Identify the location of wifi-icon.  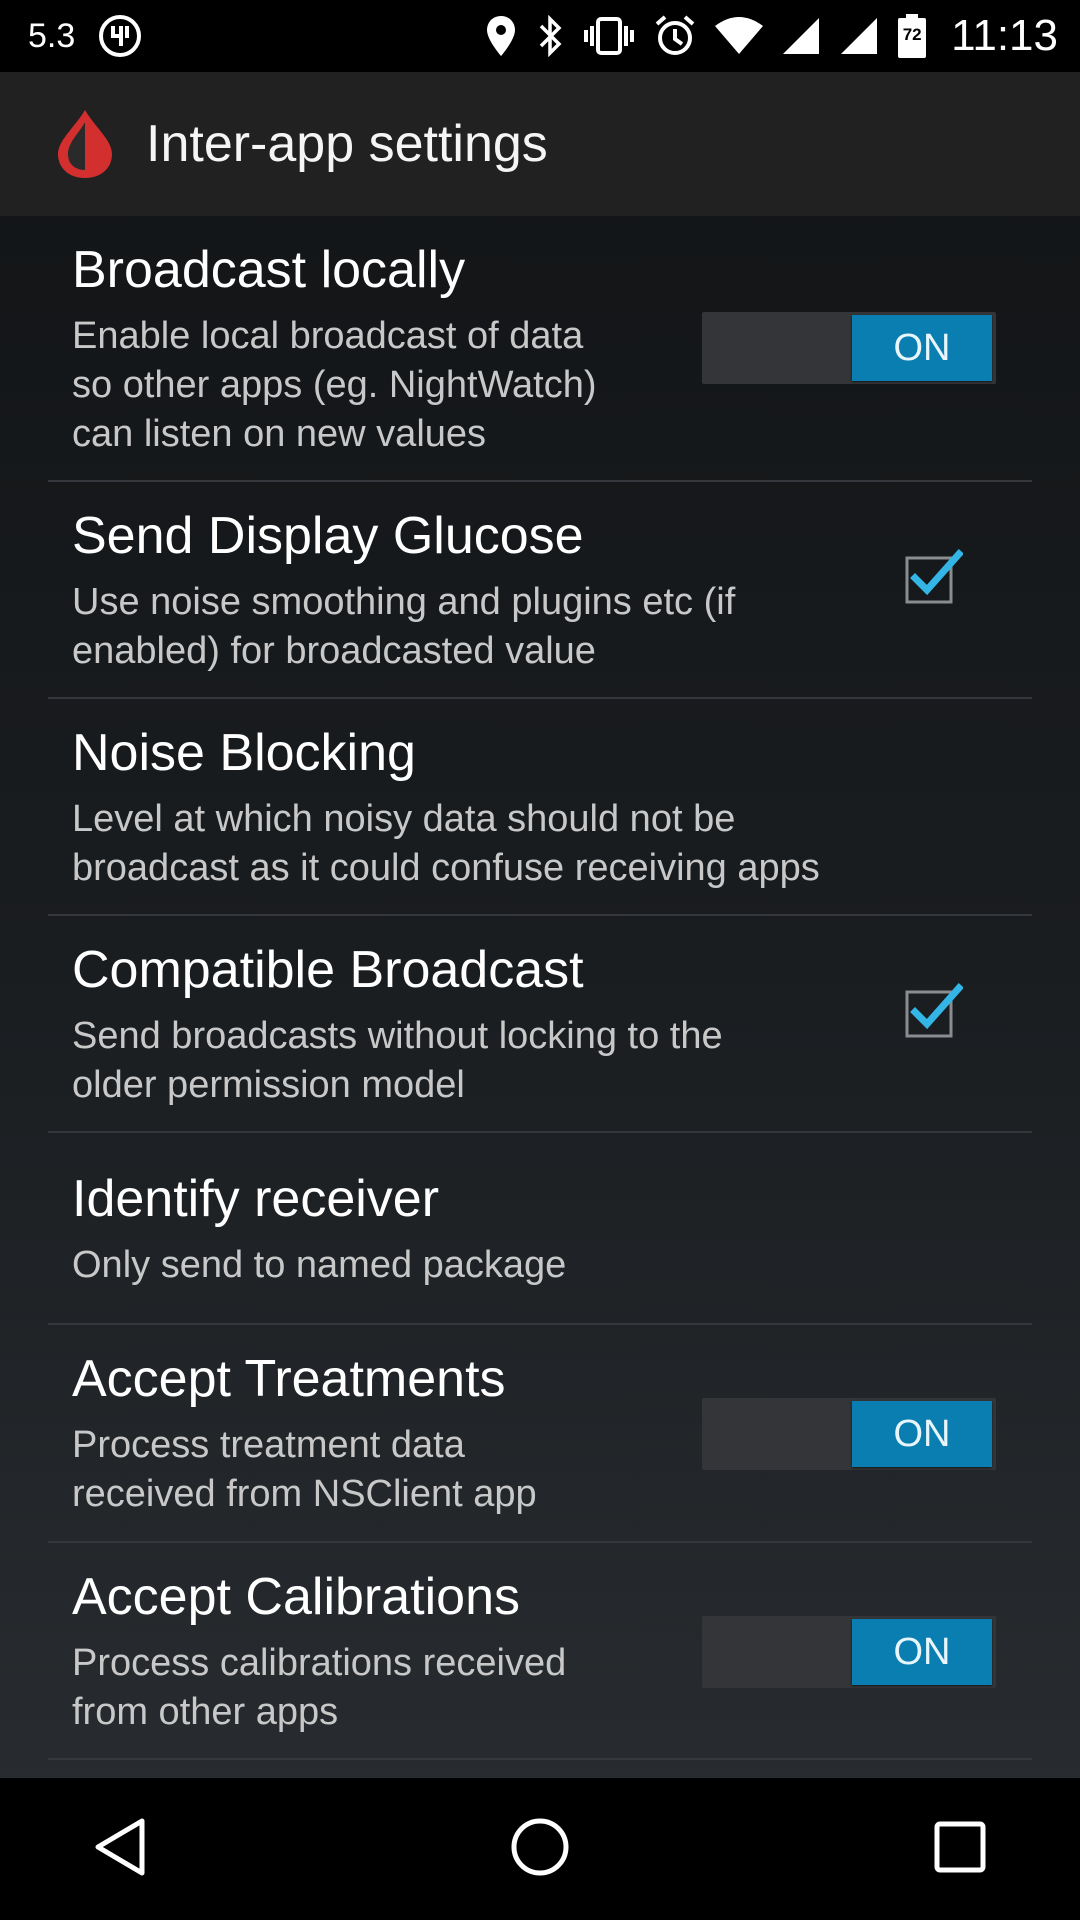
(739, 36).